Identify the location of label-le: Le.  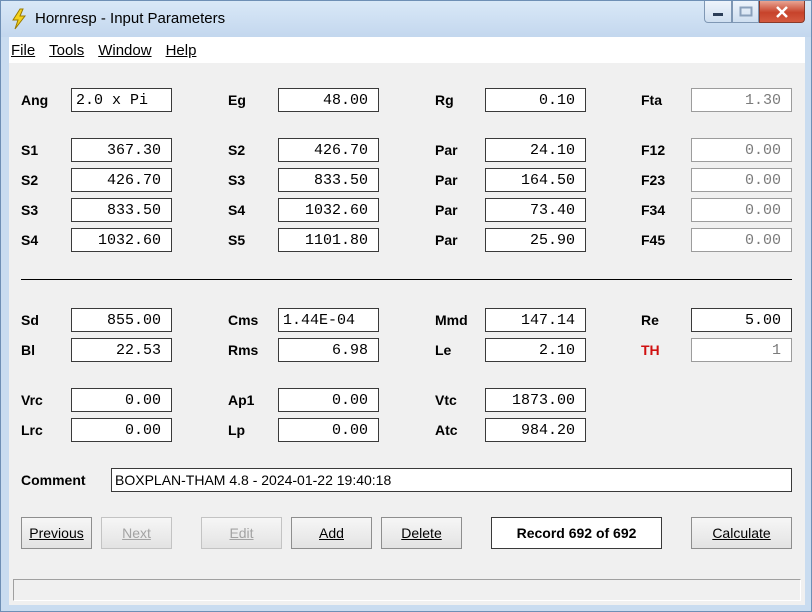
(443, 350).